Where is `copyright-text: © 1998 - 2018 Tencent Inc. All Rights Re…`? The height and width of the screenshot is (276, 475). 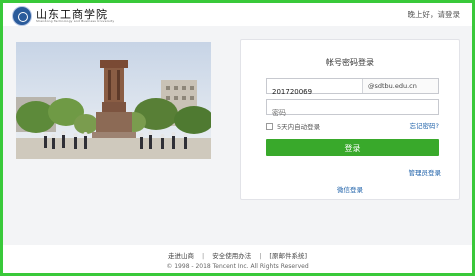 copyright-text: © 1998 - 2018 Tencent Inc. All Rights Re… is located at coordinates (237, 266).